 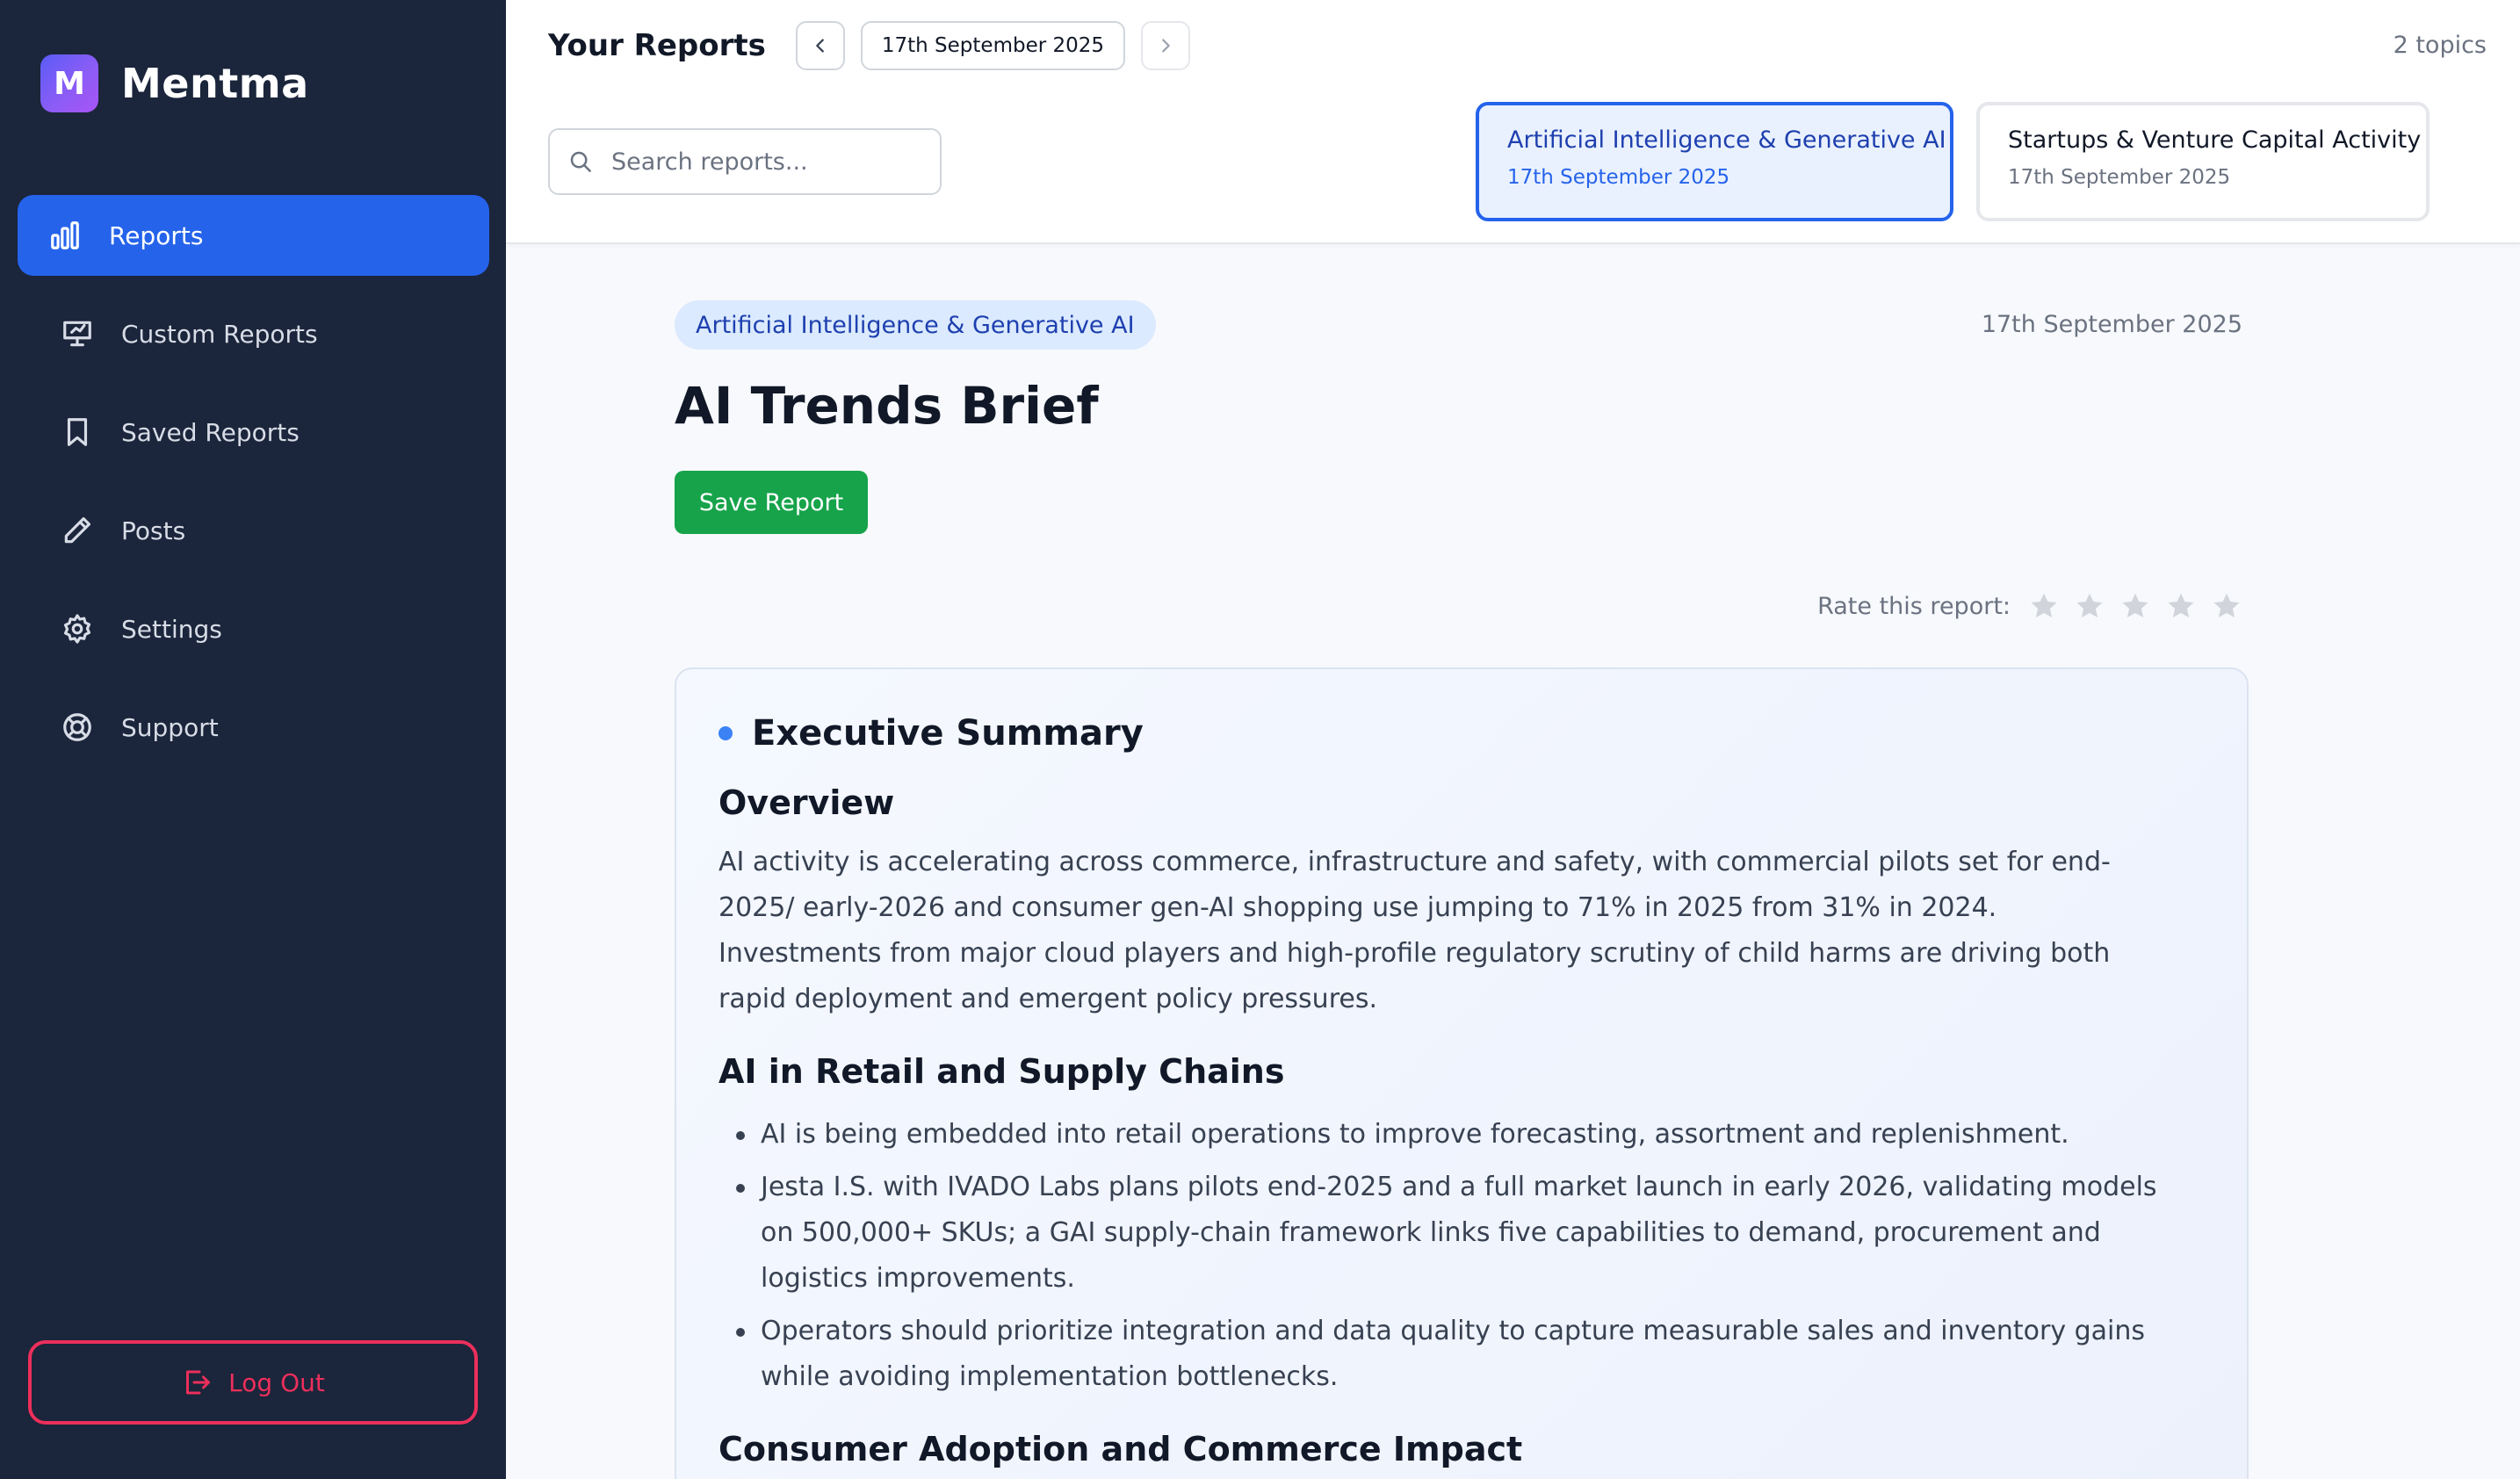 I want to click on save-report-button: Save Report, so click(x=771, y=502).